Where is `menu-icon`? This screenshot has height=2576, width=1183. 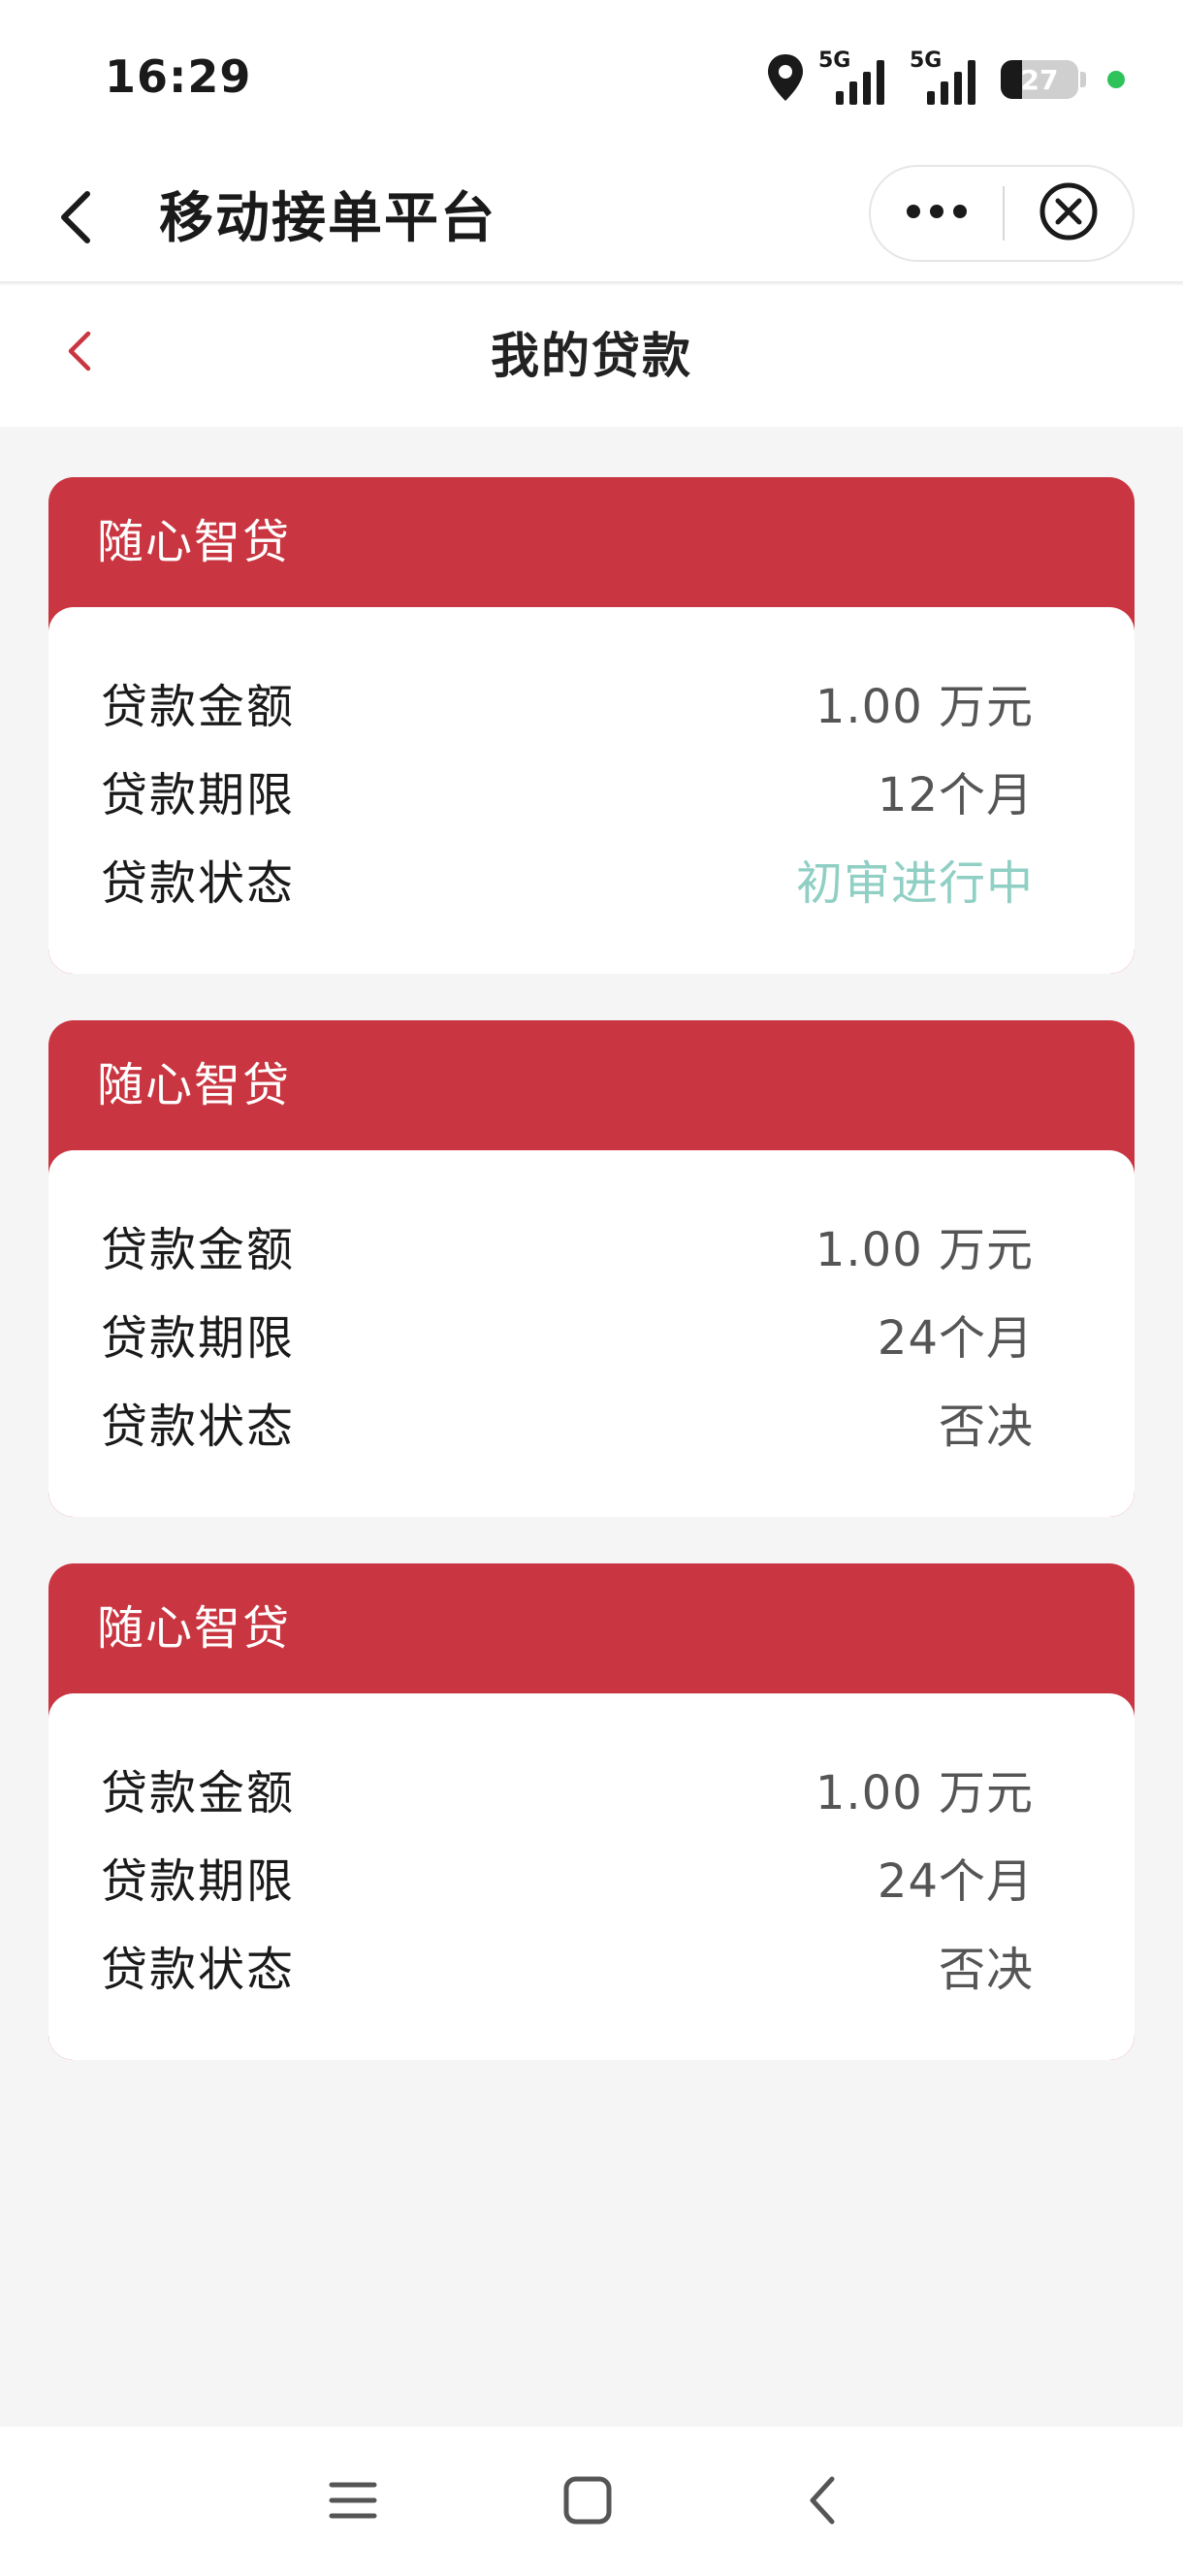
menu-icon is located at coordinates (353, 2502).